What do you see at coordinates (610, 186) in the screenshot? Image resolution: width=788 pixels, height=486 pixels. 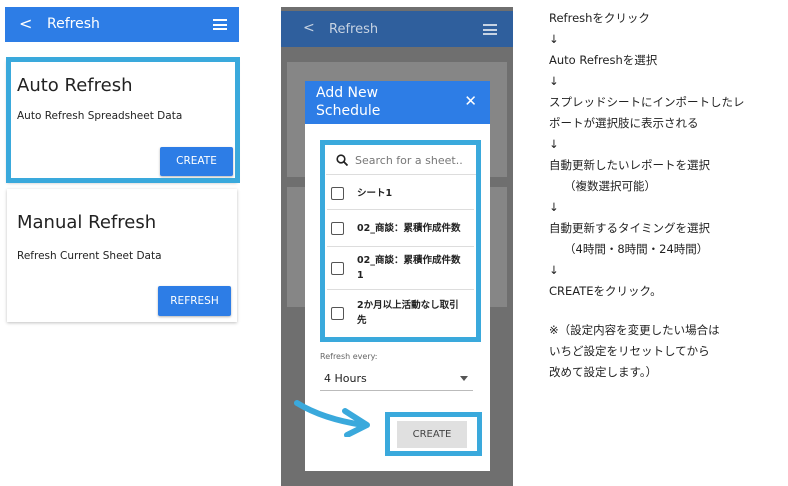 I see `step-line: （複数選択可能）` at bounding box center [610, 186].